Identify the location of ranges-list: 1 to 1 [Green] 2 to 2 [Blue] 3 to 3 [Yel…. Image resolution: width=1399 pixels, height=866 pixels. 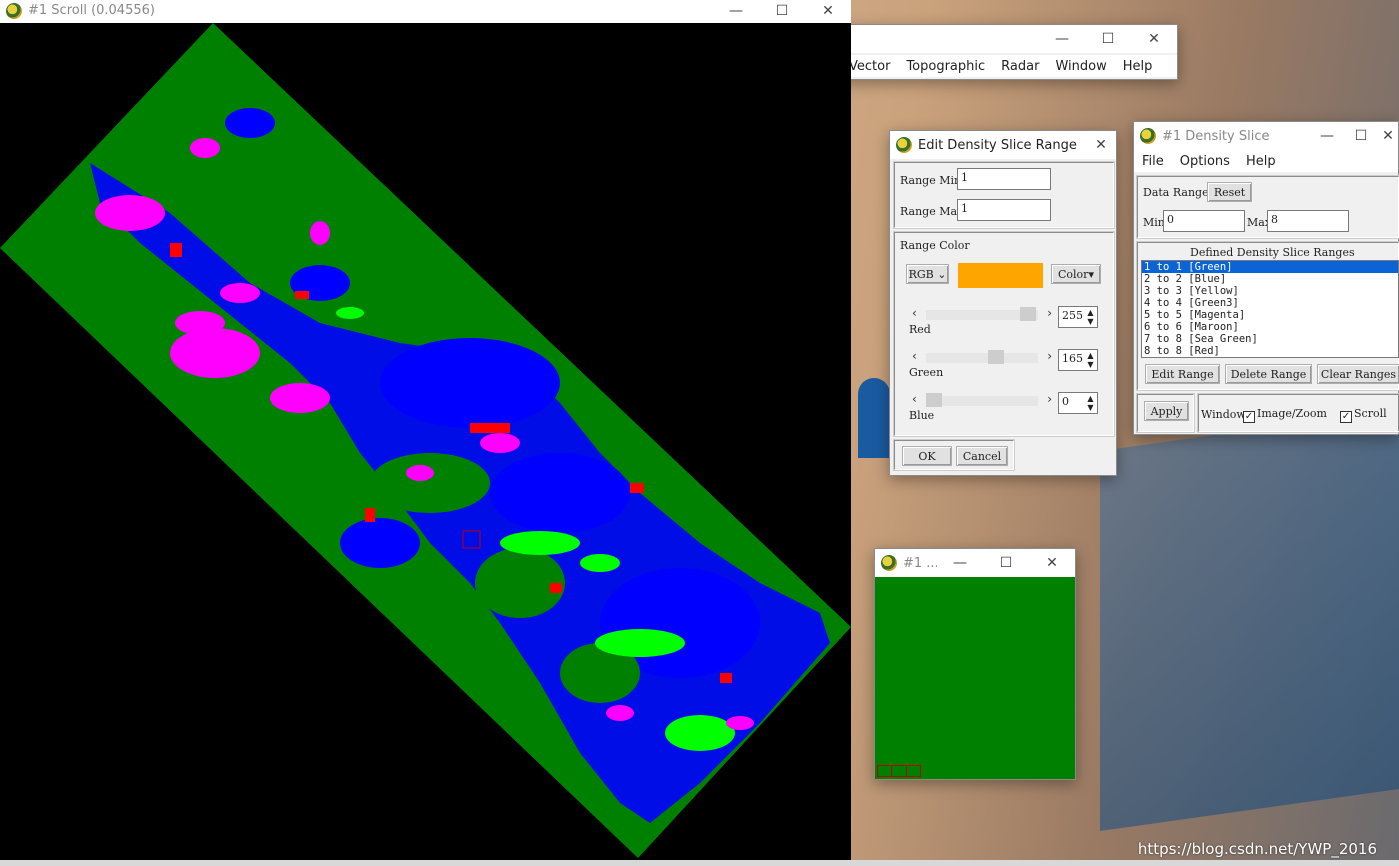
(1270, 309).